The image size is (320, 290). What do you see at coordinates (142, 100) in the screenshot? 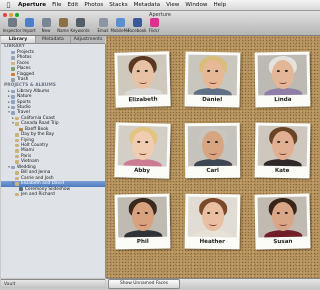
I see `face-name-label: Elizabeth` at bounding box center [142, 100].